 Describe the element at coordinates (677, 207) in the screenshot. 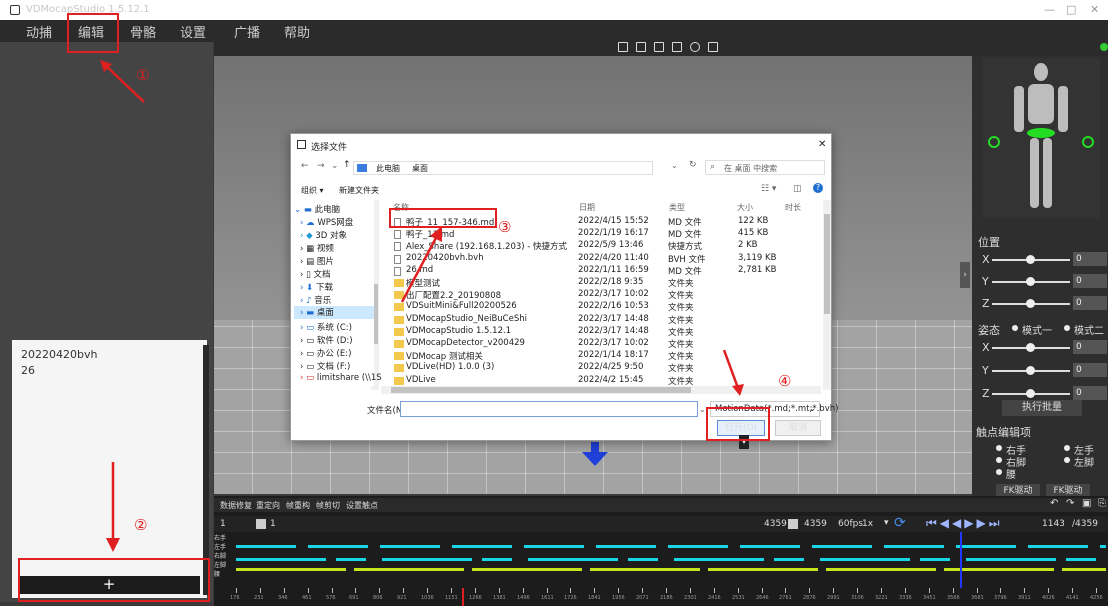

I see `col-type: 类型` at that location.